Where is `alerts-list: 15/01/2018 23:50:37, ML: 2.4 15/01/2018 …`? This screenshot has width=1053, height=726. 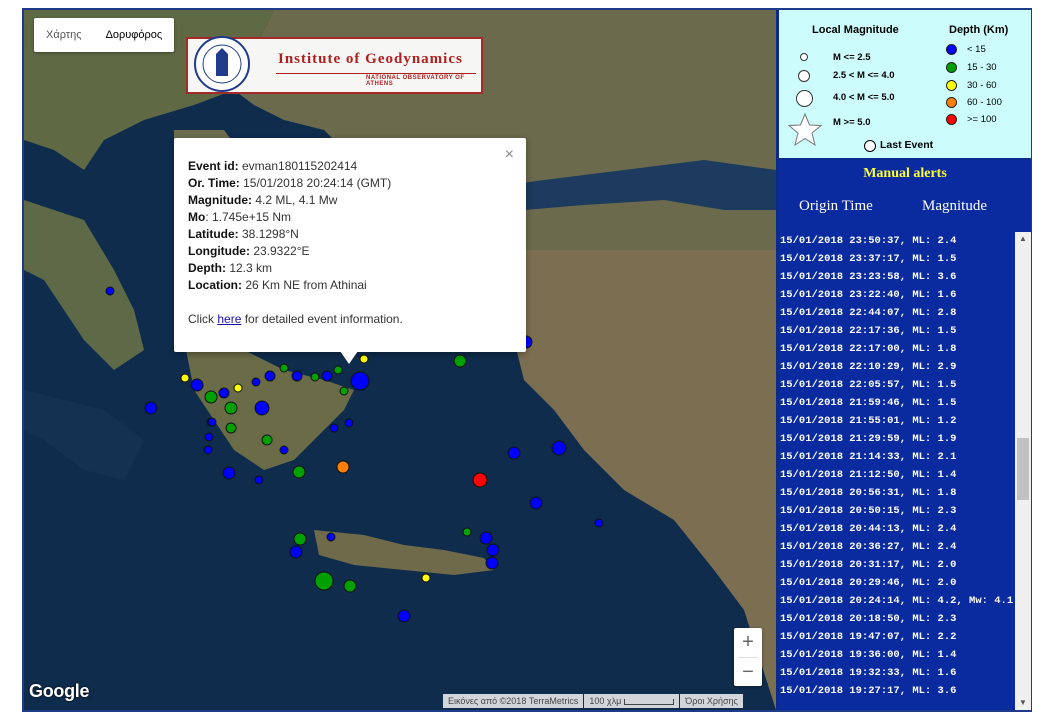 alerts-list: 15/01/2018 23:50:37, ML: 2.4 15/01/2018 … is located at coordinates (897, 472).